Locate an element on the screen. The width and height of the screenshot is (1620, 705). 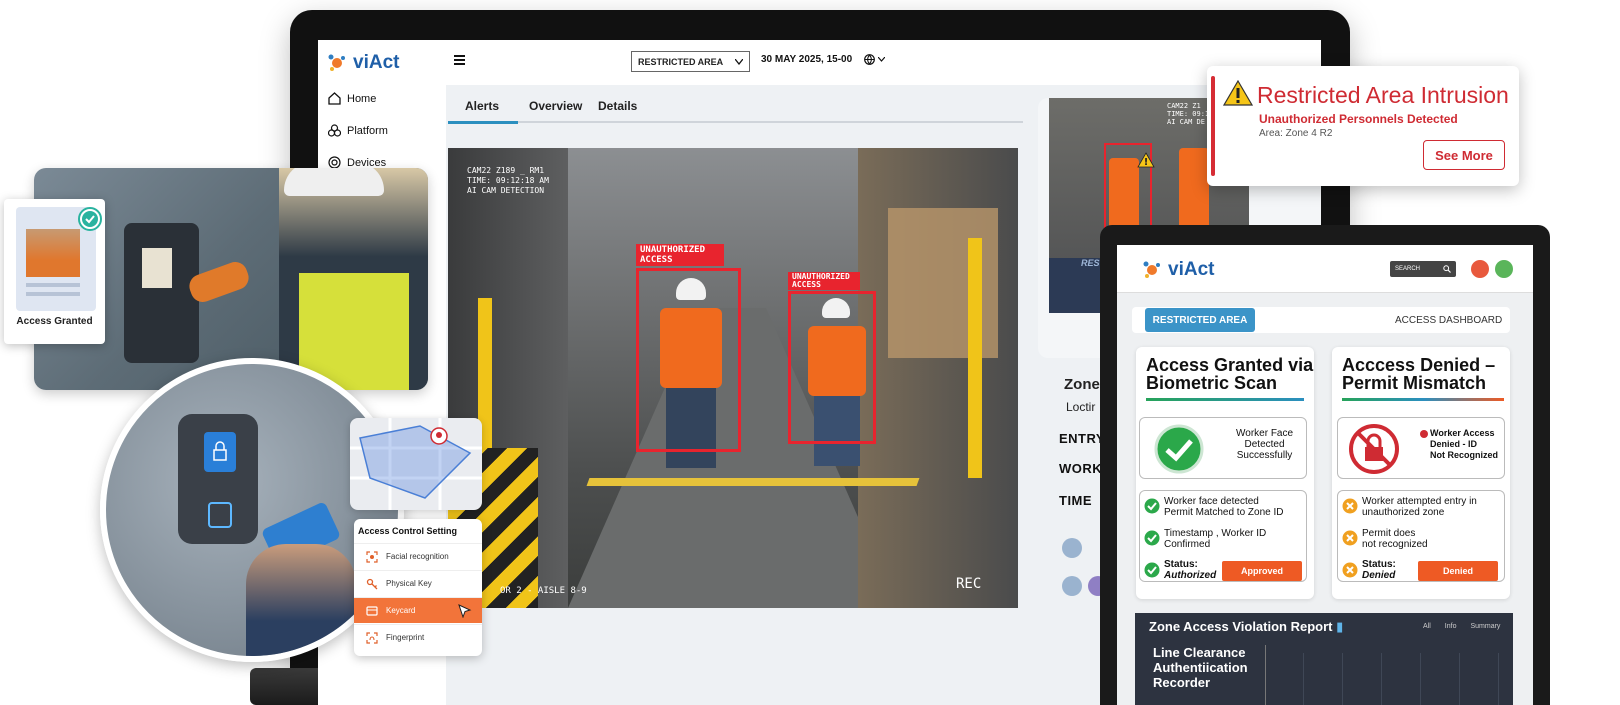
active-tab-indicator is located at coordinates (483, 122).